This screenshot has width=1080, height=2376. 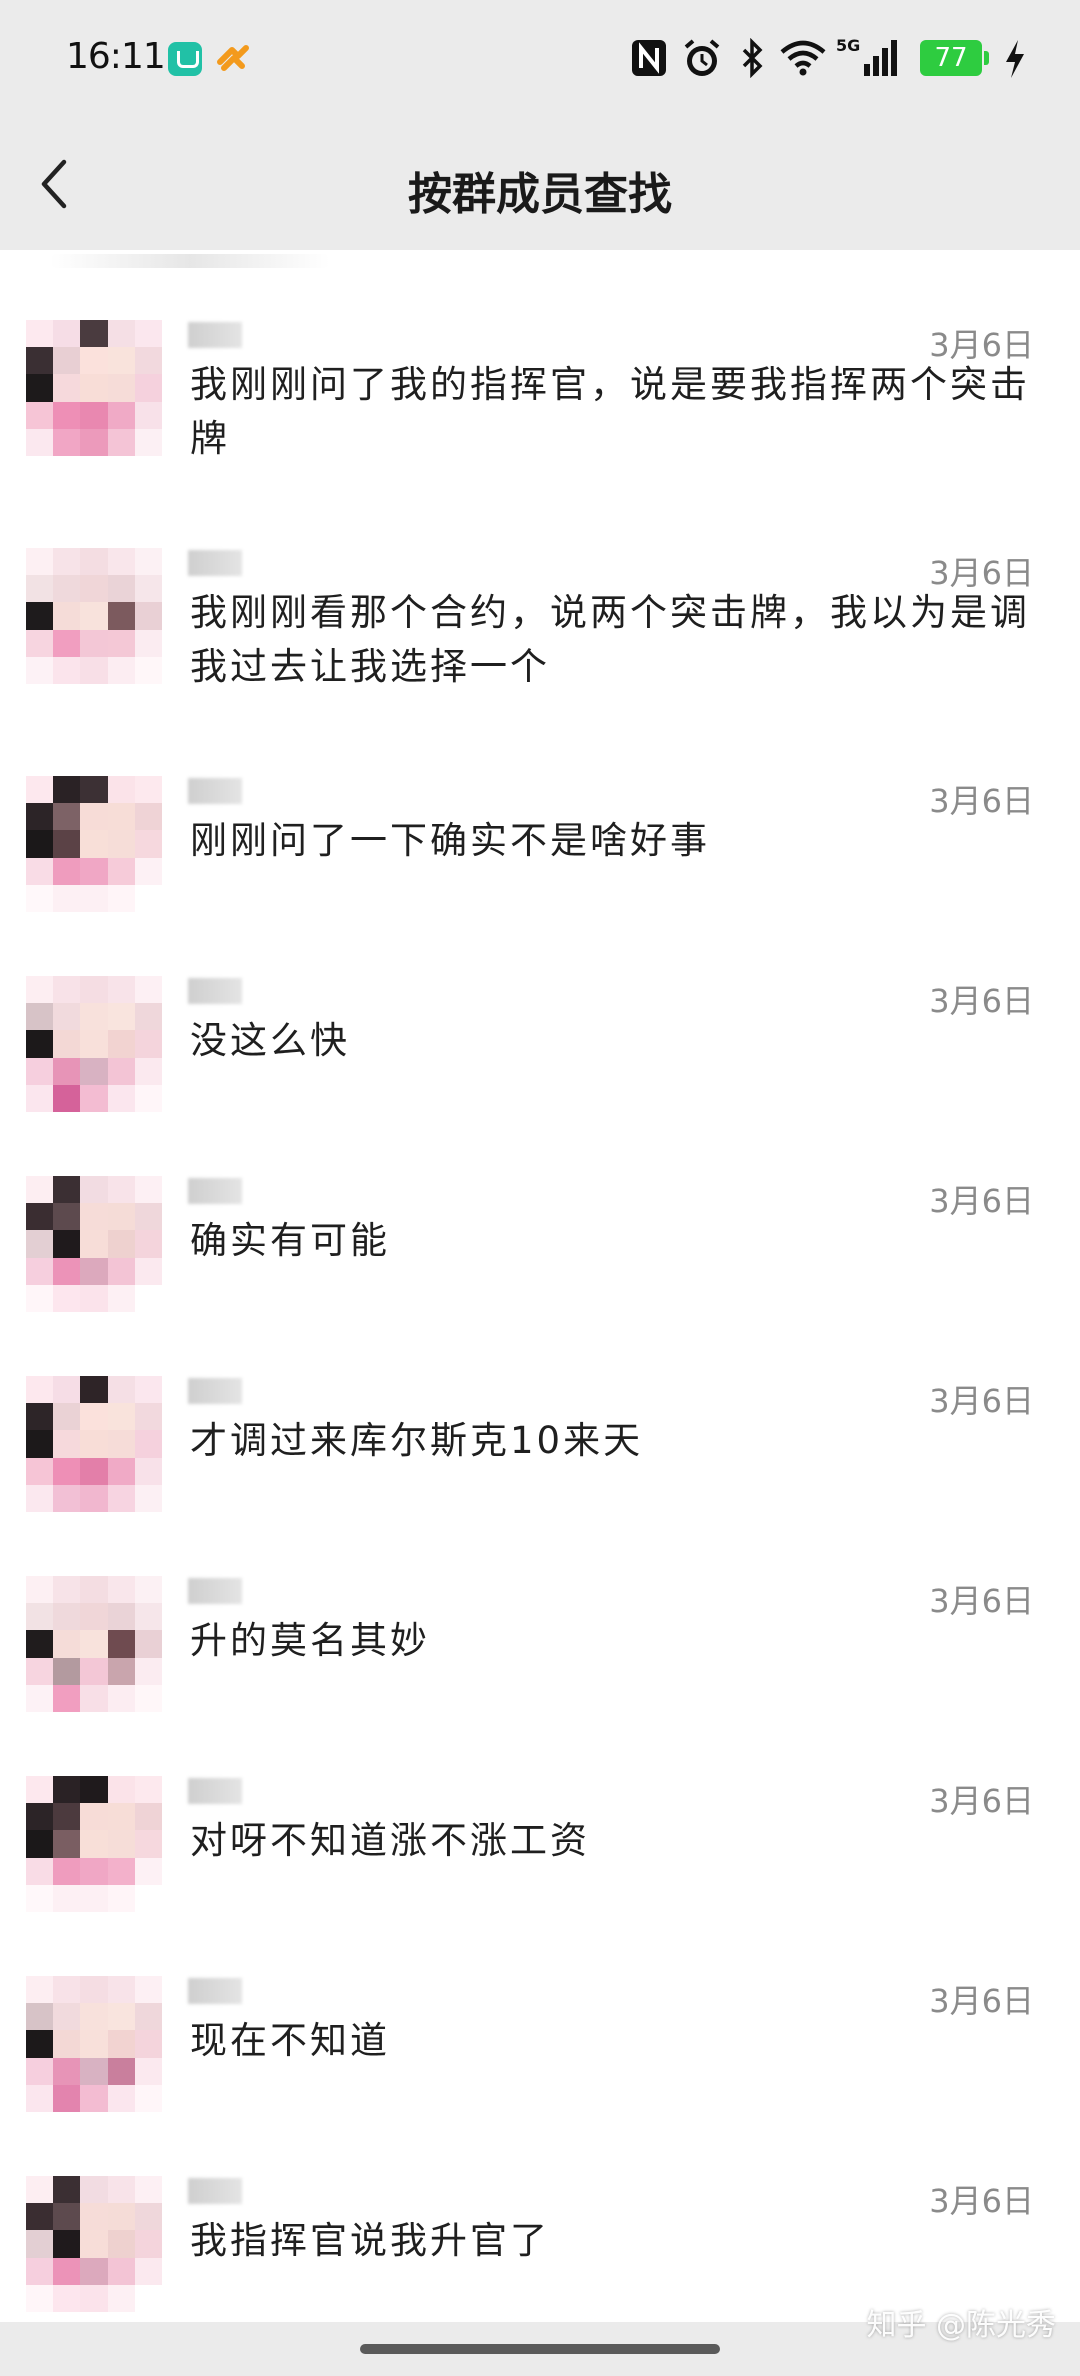 I want to click on mi-home-icon, so click(x=185, y=59).